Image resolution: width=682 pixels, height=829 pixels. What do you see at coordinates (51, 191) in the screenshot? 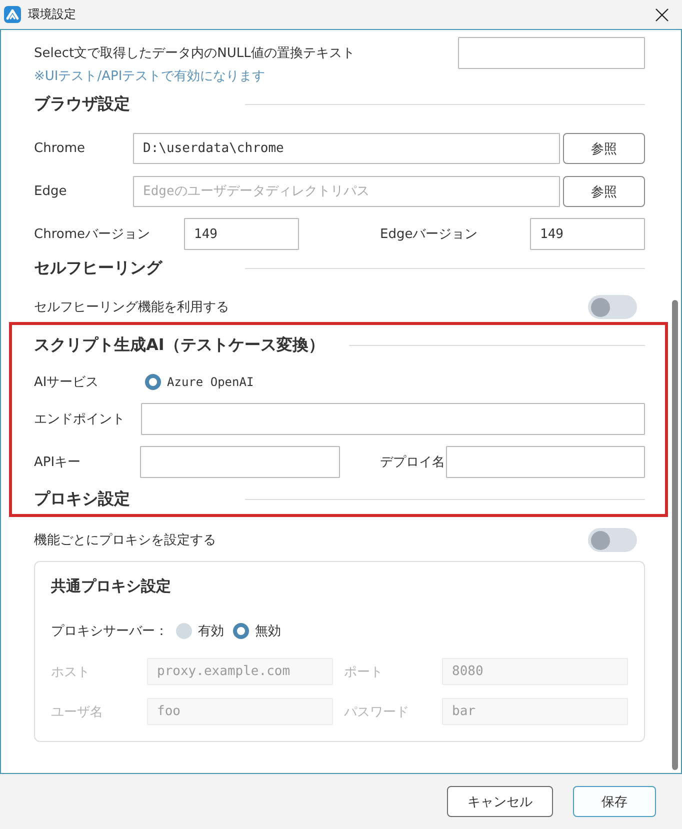
I see `field-label: Edge` at bounding box center [51, 191].